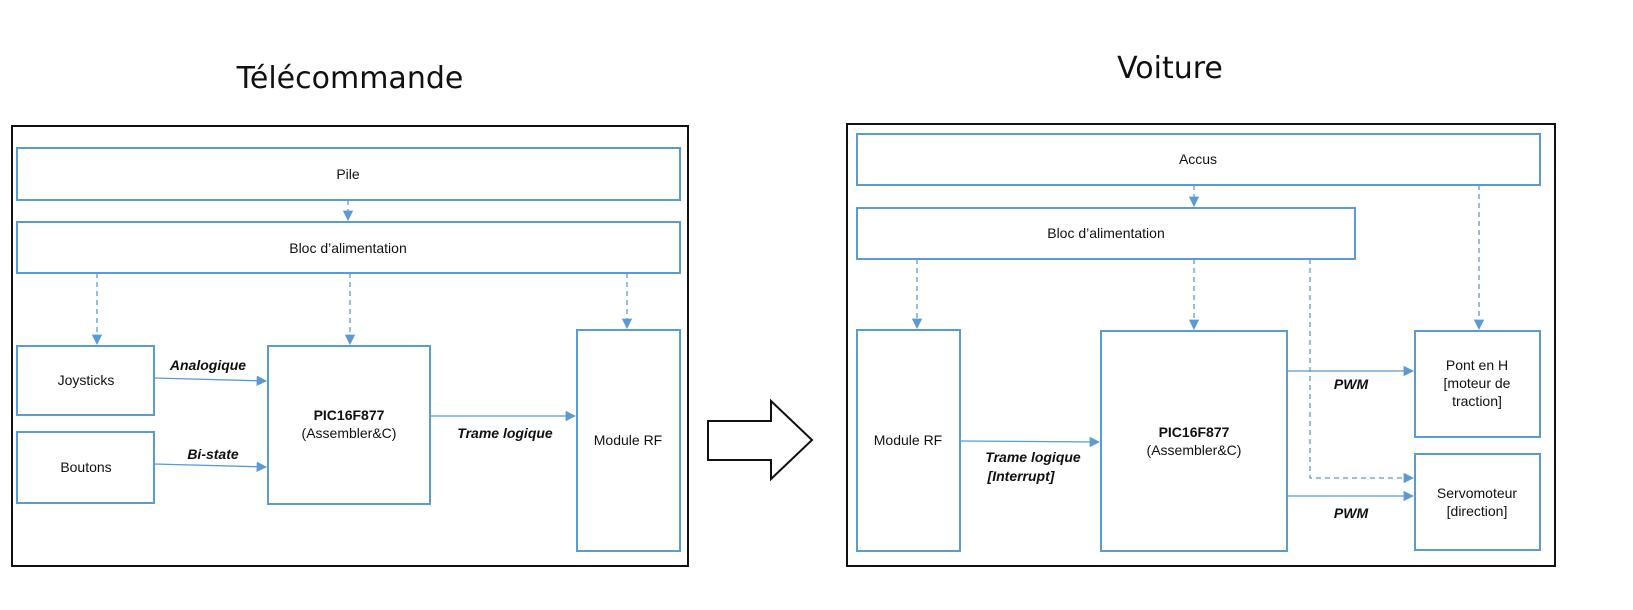 The width and height of the screenshot is (1633, 610). What do you see at coordinates (1477, 511) in the screenshot?
I see `servo-label-line2: [direction]` at bounding box center [1477, 511].